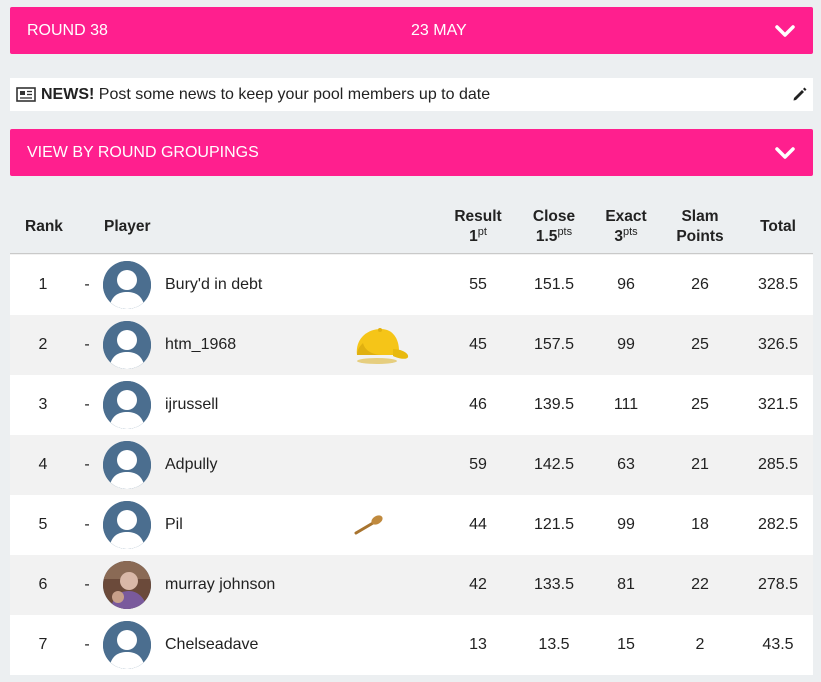 Image resolution: width=821 pixels, height=682 pixels. What do you see at coordinates (482, 232) in the screenshot?
I see `header-result-unit: pt` at bounding box center [482, 232].